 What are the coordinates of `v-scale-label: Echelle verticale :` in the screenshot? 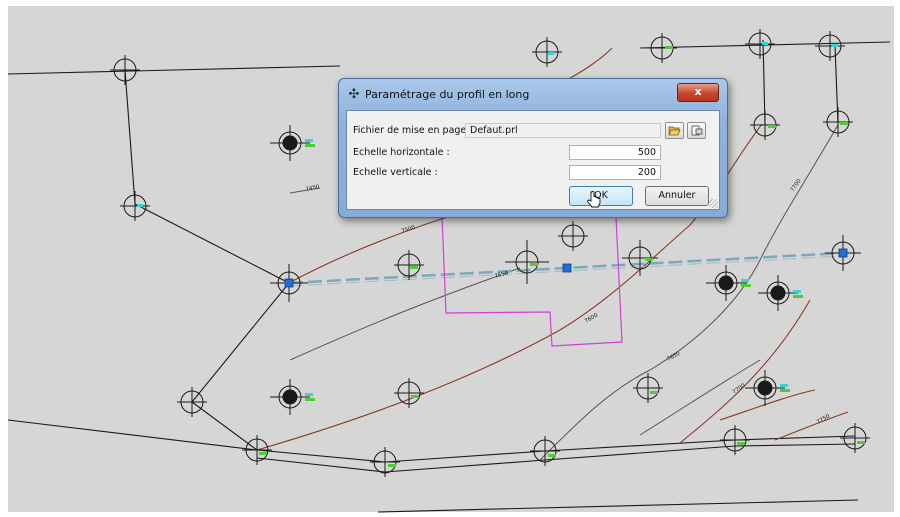 It's located at (395, 172).